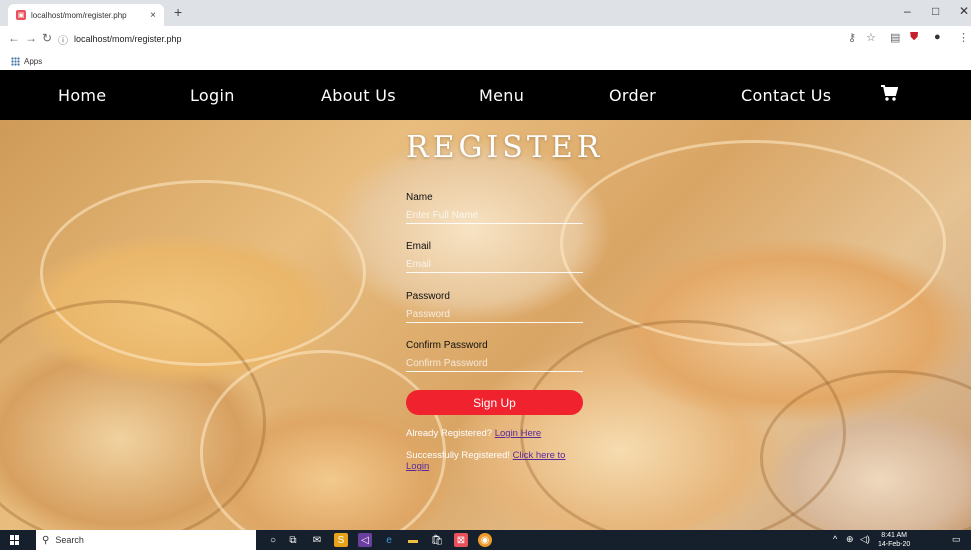 The height and width of the screenshot is (550, 971). What do you see at coordinates (146, 540) in the screenshot?
I see `taskbar-search-box: ⚲ Search` at bounding box center [146, 540].